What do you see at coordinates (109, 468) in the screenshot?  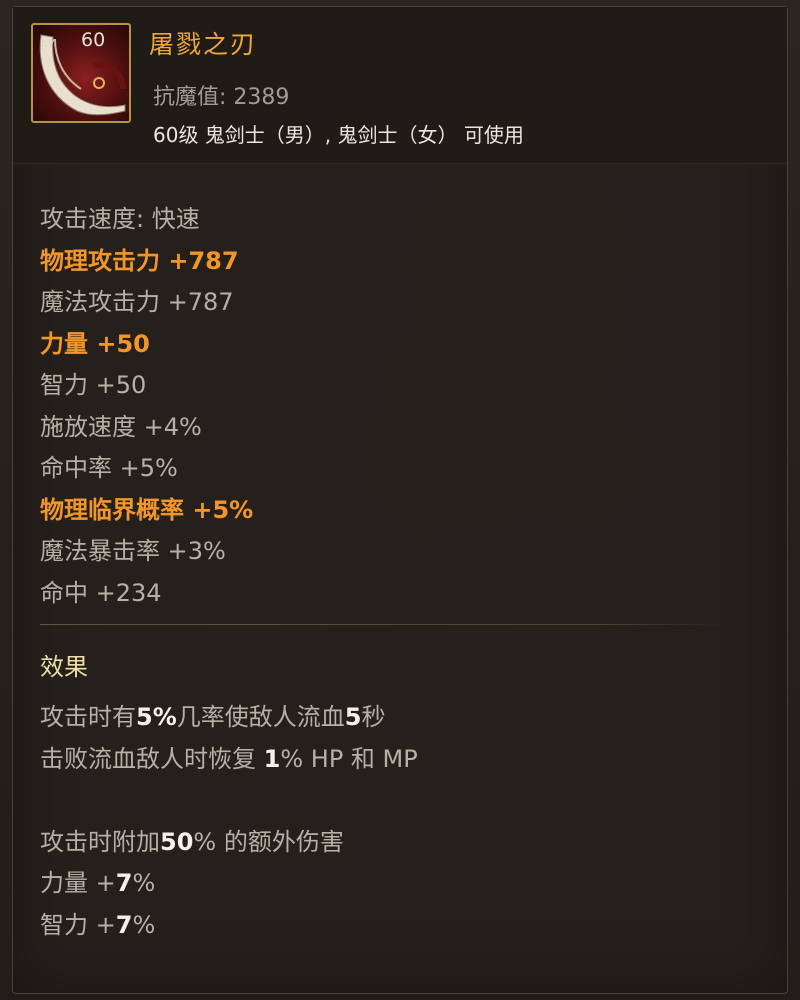 I see `stat-line: 命中率 +5%` at bounding box center [109, 468].